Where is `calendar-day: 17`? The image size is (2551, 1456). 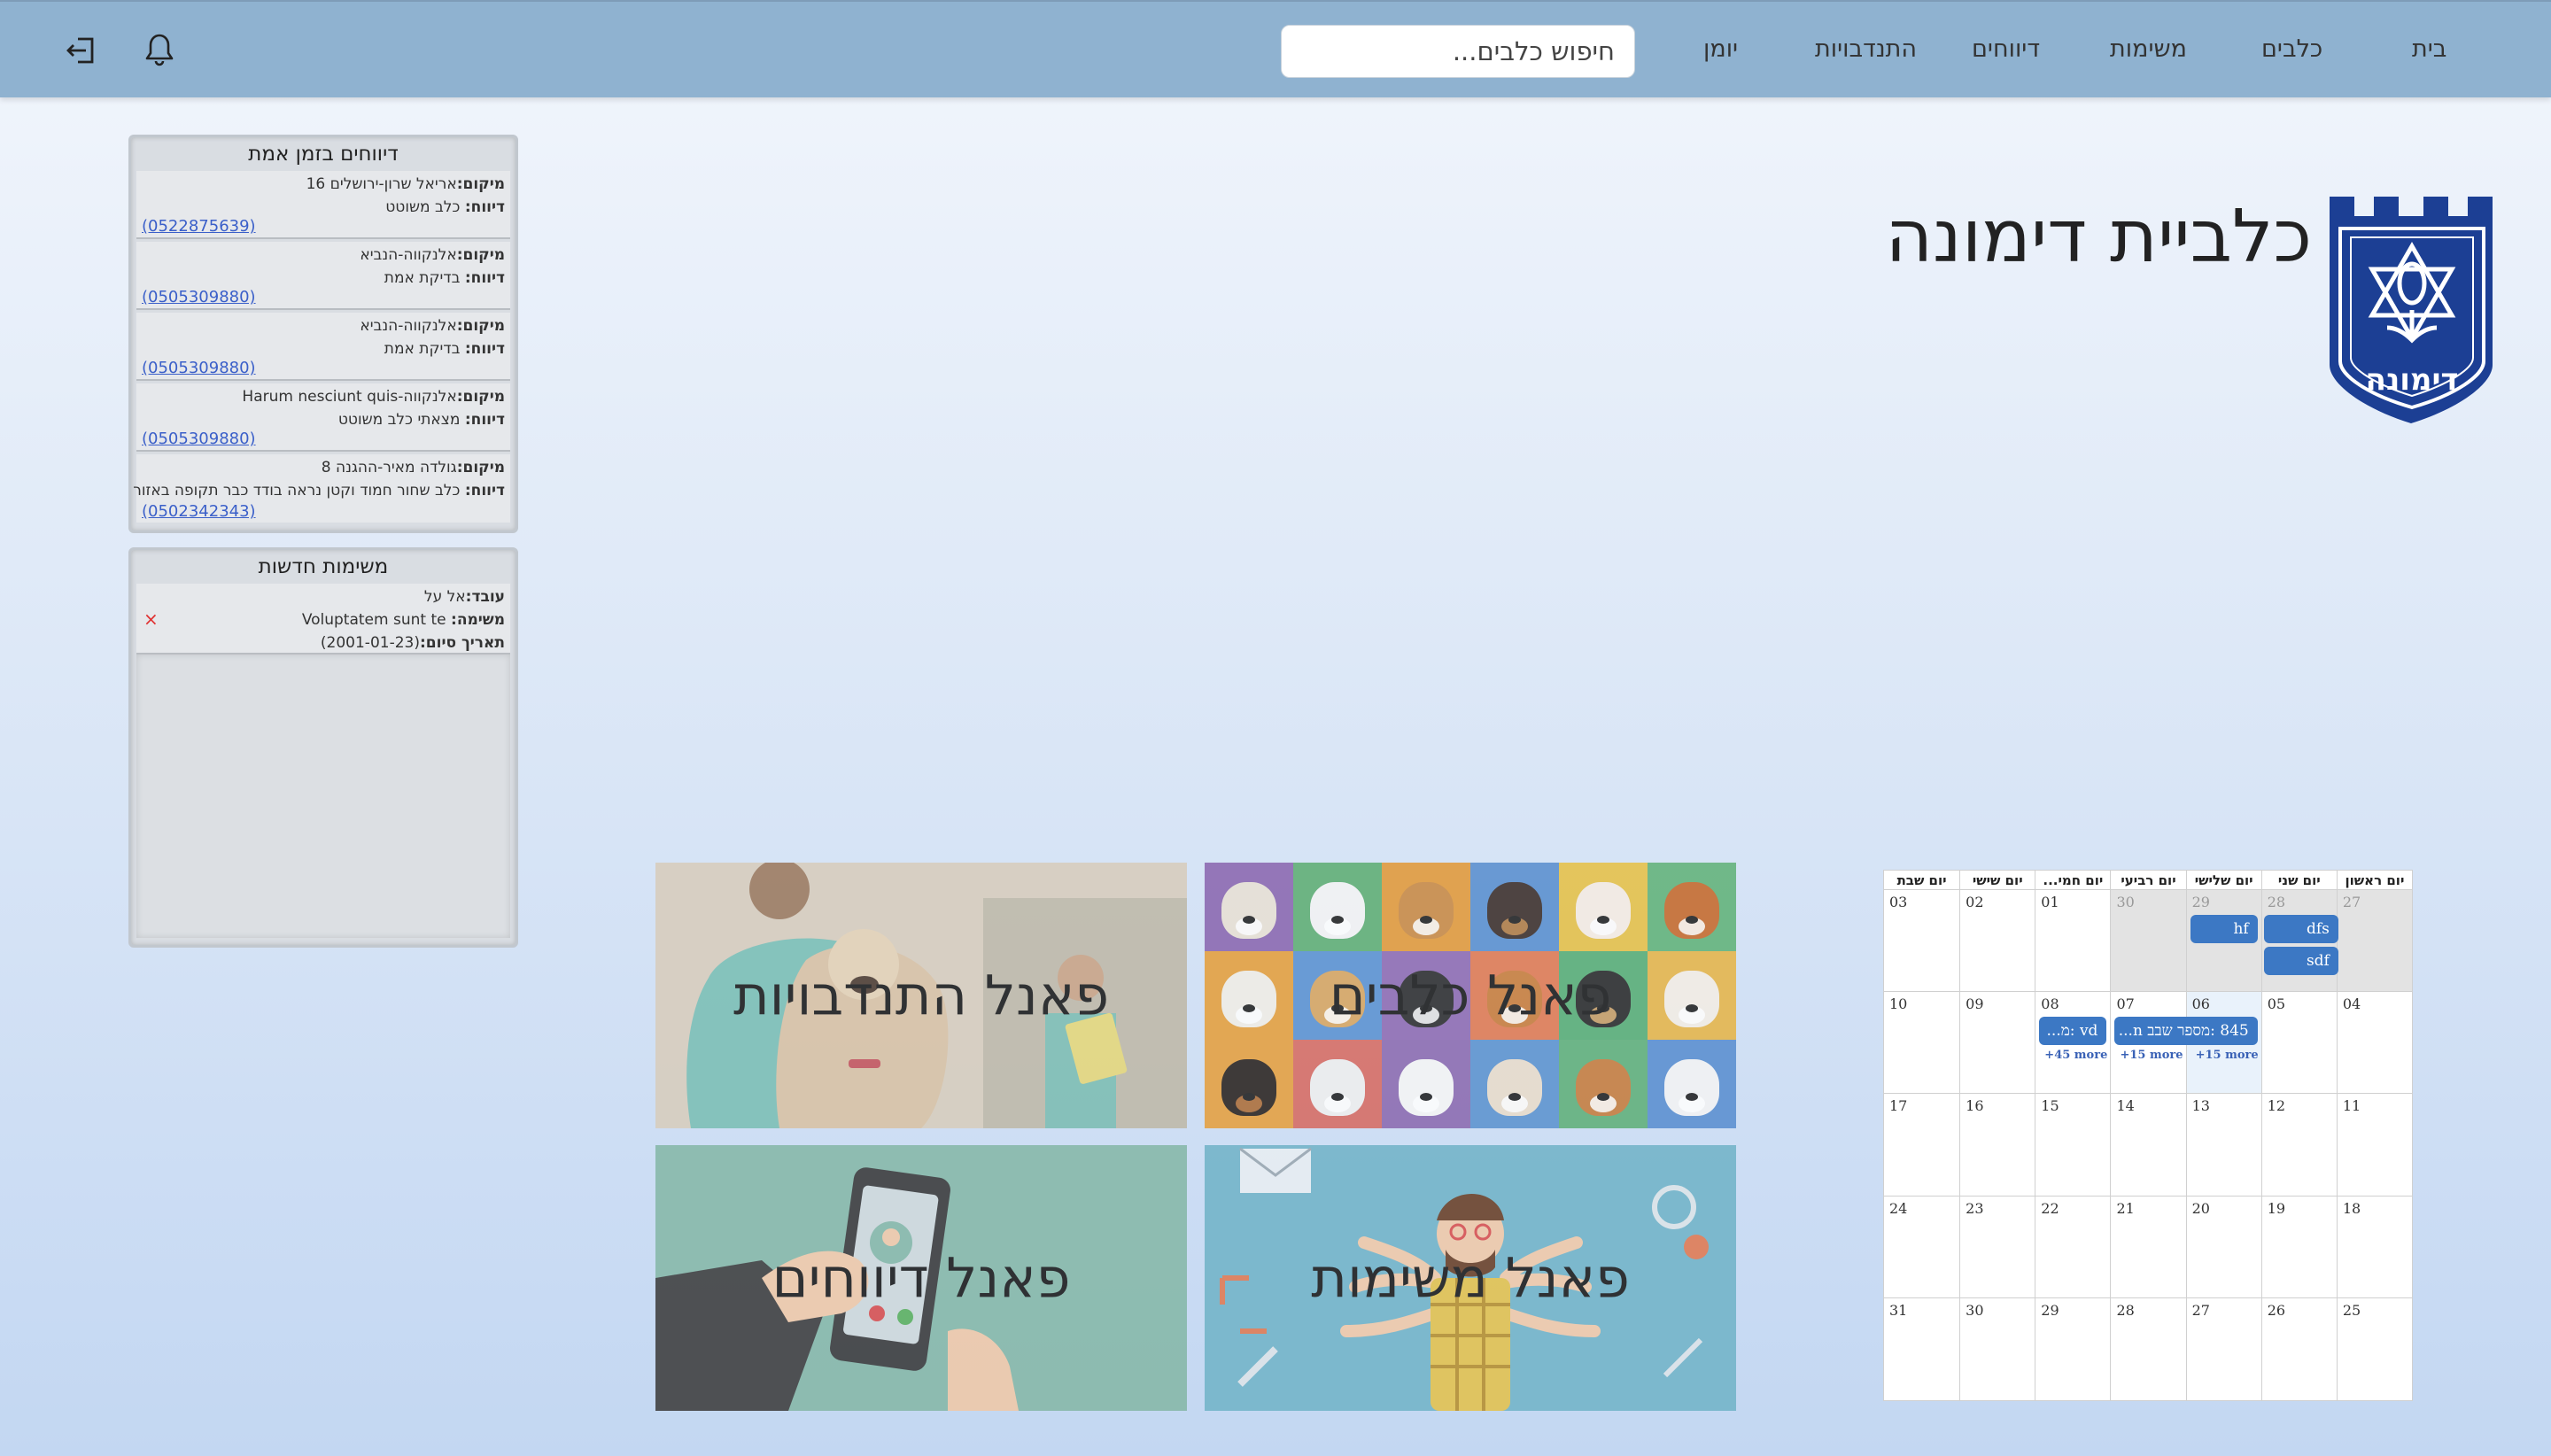 calendar-day: 17 is located at coordinates (1922, 1145).